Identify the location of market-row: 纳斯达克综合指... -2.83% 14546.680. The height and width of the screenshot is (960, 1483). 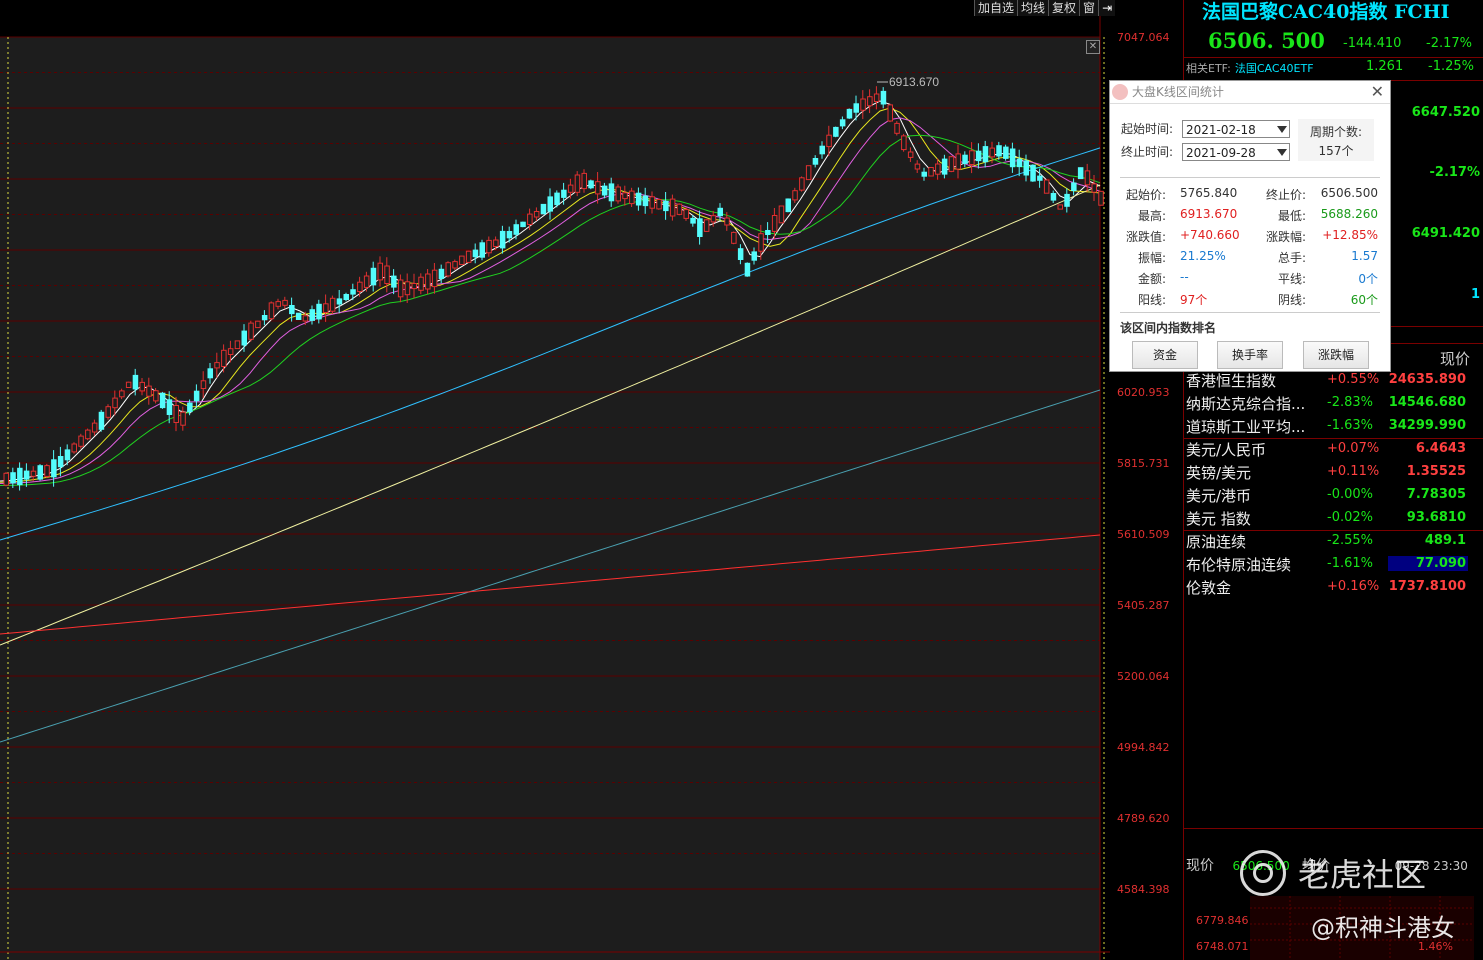
(1333, 404).